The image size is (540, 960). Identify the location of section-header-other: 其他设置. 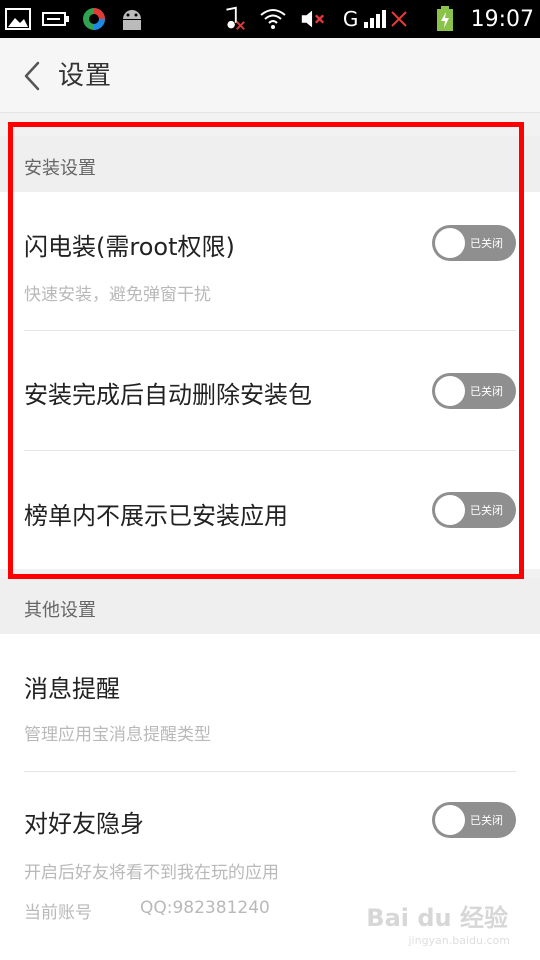
(270, 606).